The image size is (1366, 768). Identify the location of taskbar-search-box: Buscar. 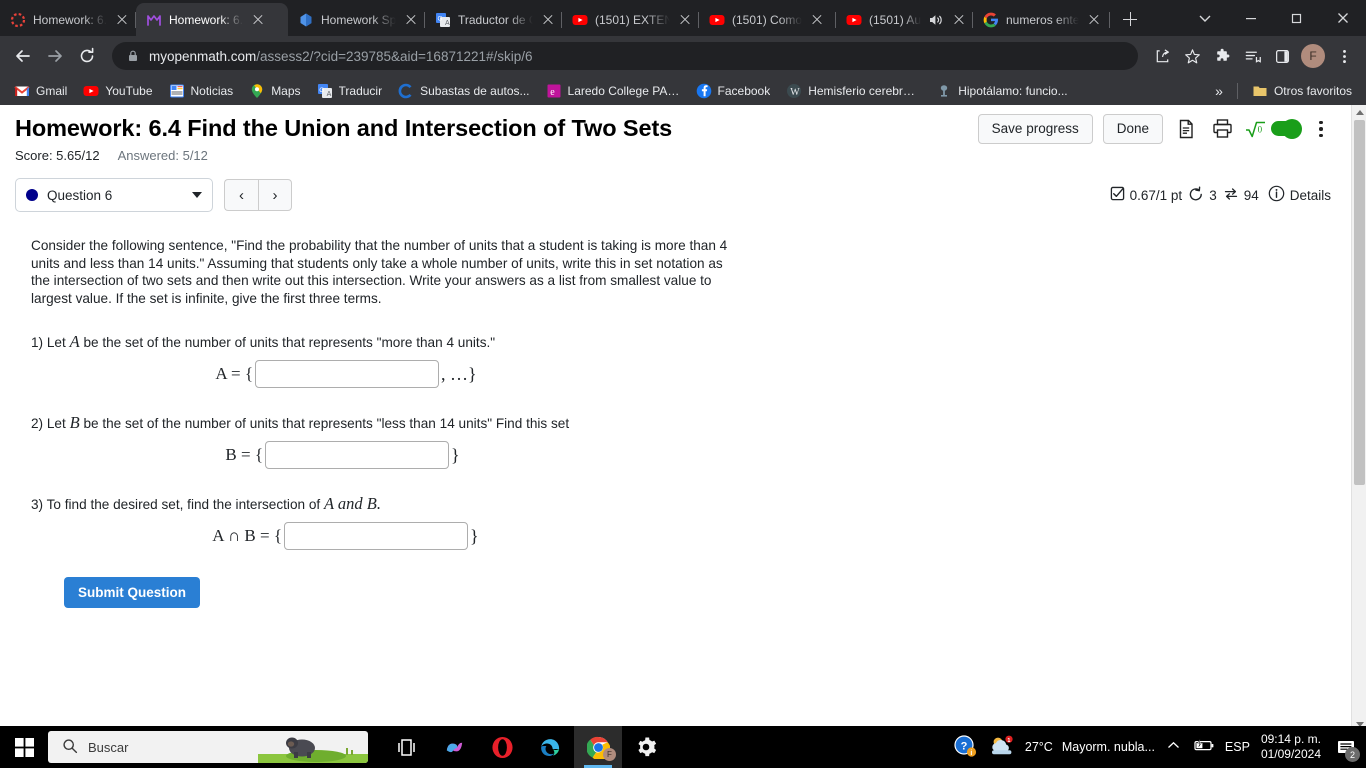
(208, 747).